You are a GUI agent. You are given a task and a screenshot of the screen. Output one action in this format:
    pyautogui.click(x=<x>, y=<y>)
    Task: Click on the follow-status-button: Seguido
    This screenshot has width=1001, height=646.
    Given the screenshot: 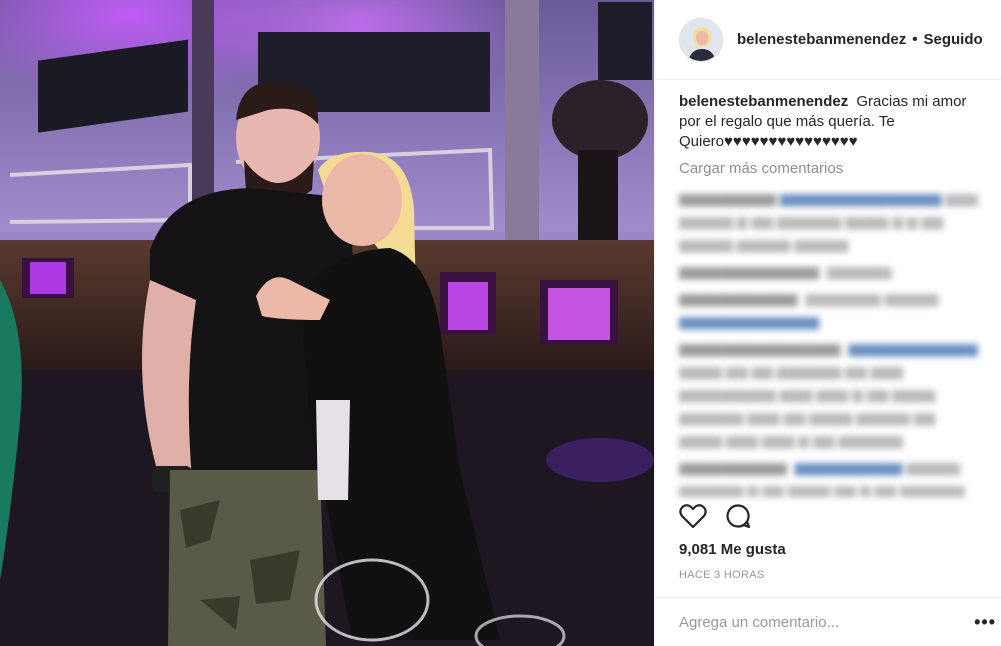 What is the action you would take?
    pyautogui.click(x=952, y=39)
    